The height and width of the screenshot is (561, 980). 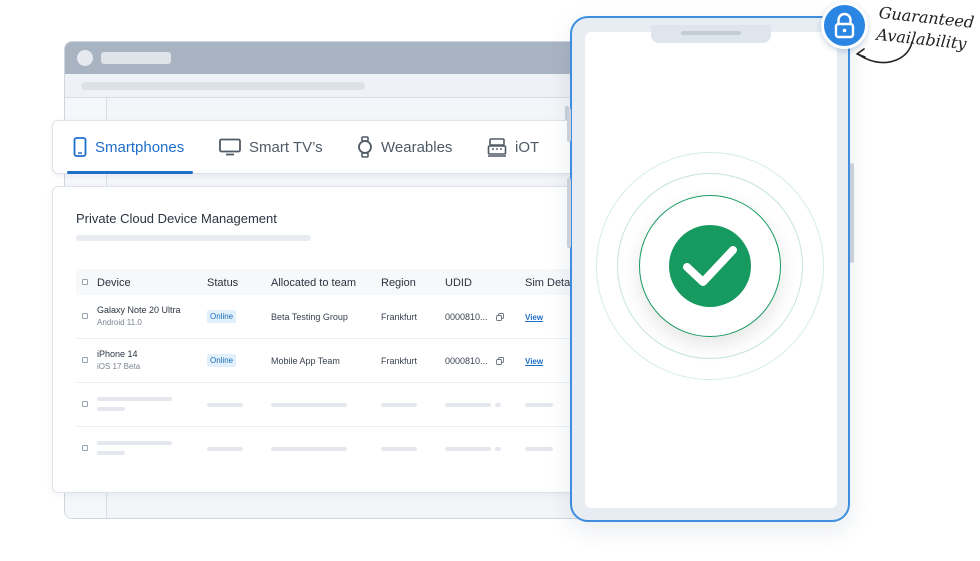 What do you see at coordinates (324, 58) in the screenshot?
I see `browser-title-bar` at bounding box center [324, 58].